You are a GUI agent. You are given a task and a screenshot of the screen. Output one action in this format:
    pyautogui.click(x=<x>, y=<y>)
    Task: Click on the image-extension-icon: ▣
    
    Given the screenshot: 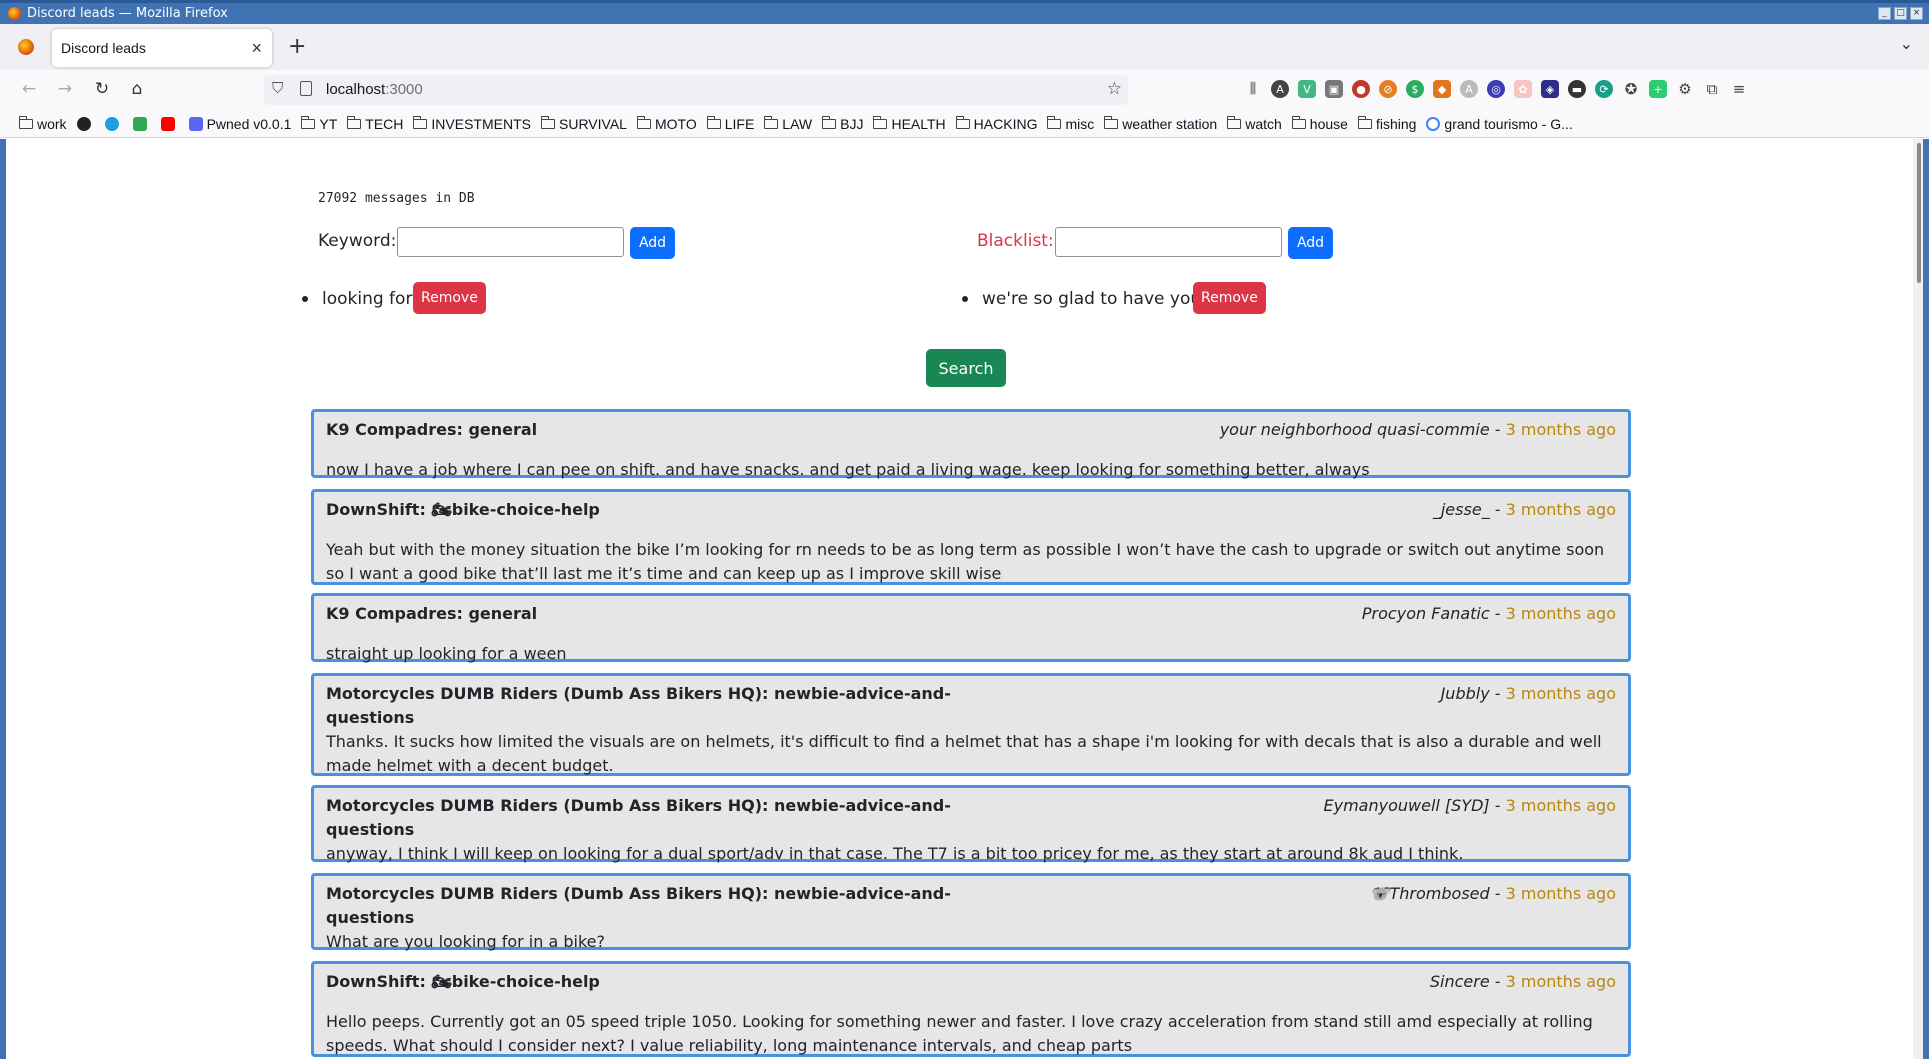 What is the action you would take?
    pyautogui.click(x=1334, y=89)
    